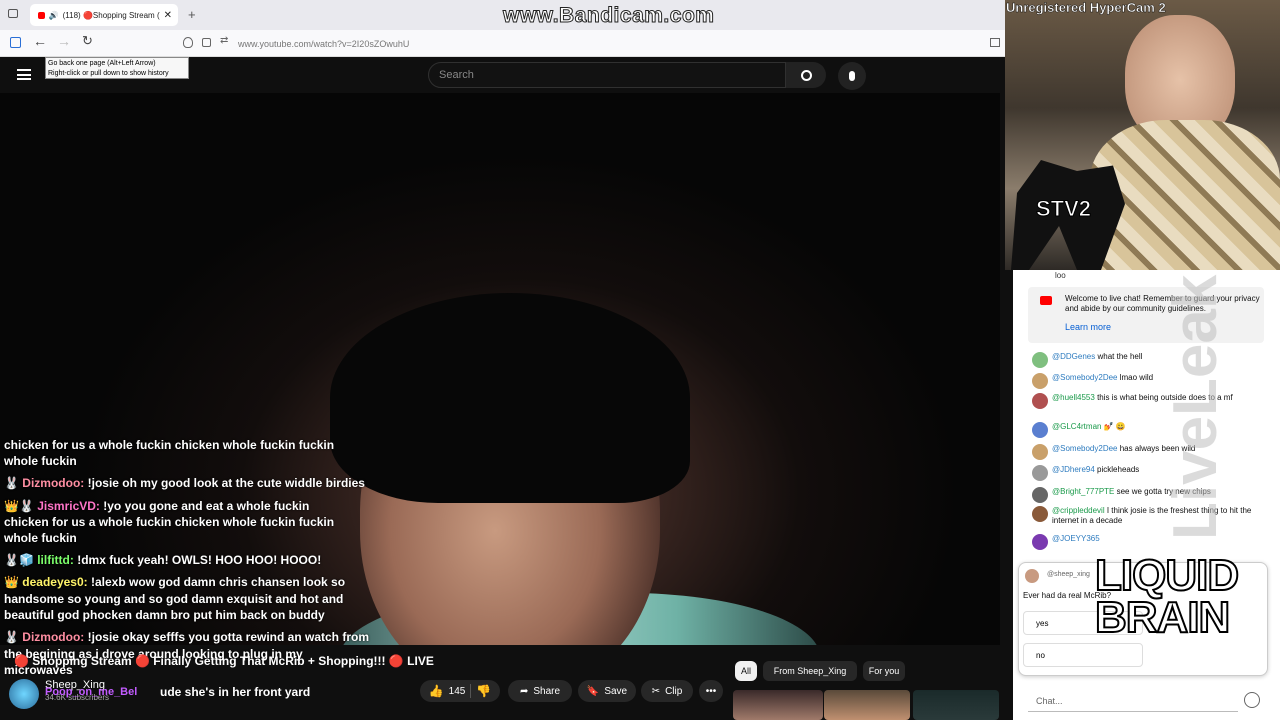 The height and width of the screenshot is (720, 1280). I want to click on chip-for-you: For you, so click(884, 671).